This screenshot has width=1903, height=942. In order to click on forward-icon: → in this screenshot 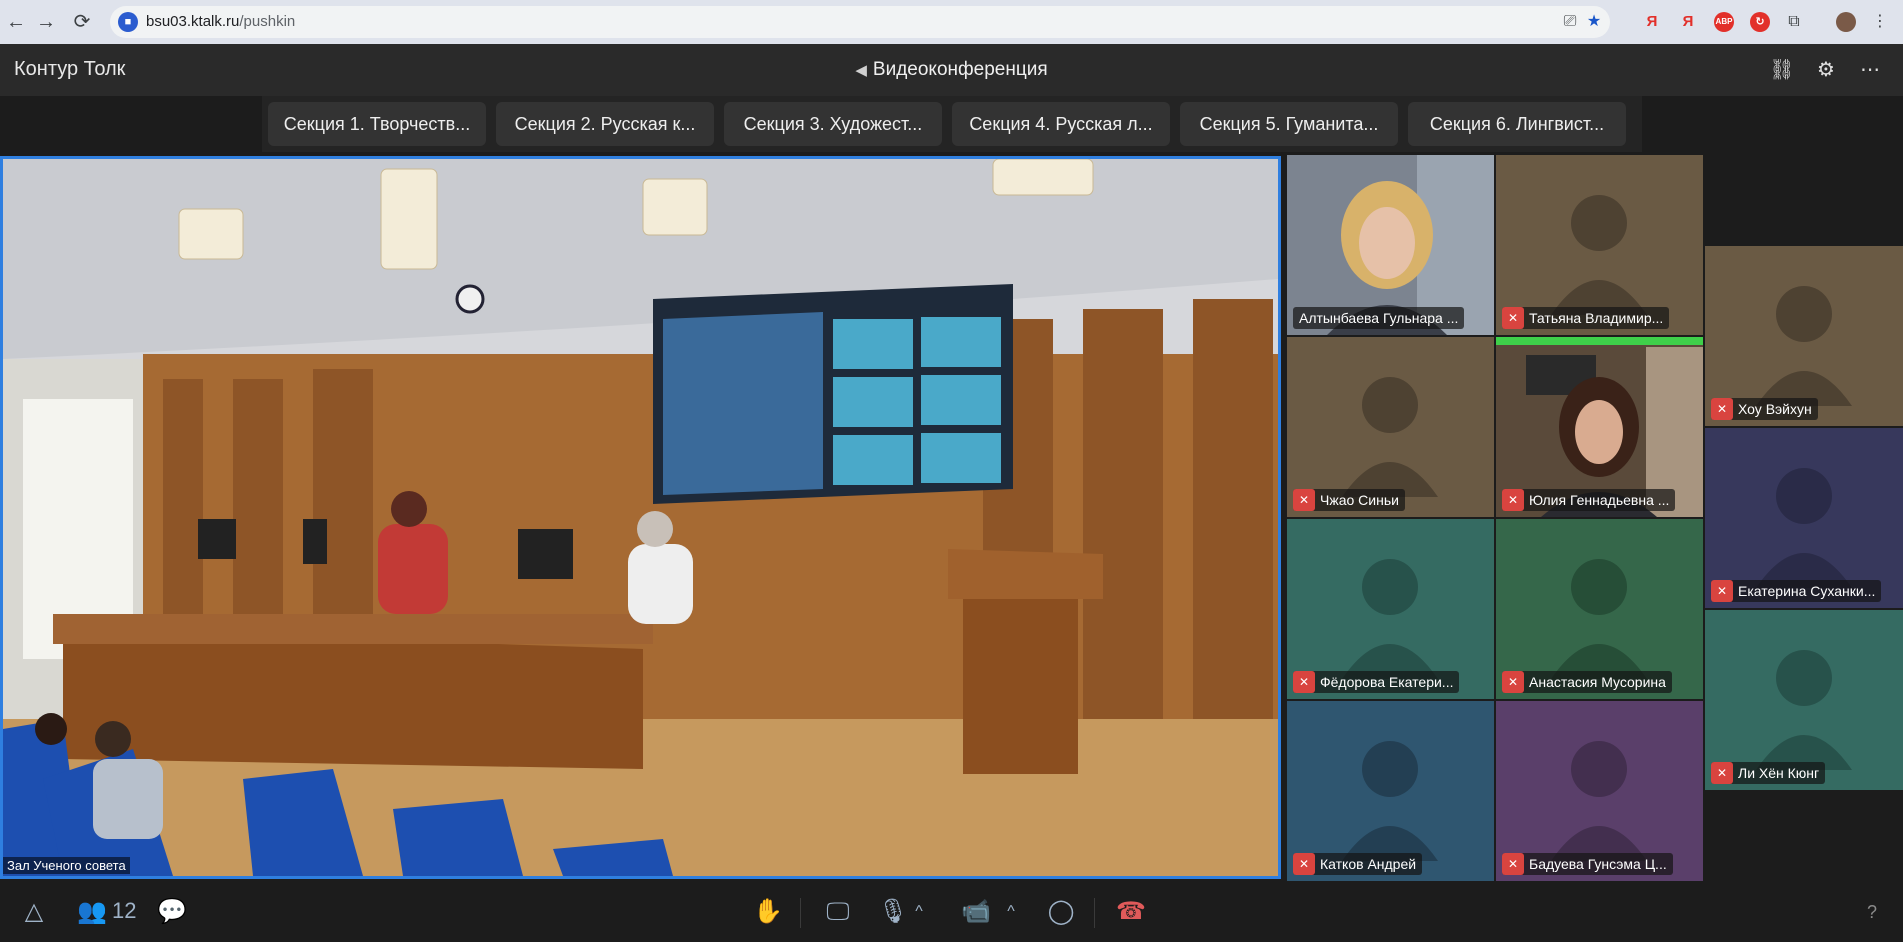, I will do `click(46, 22)`.